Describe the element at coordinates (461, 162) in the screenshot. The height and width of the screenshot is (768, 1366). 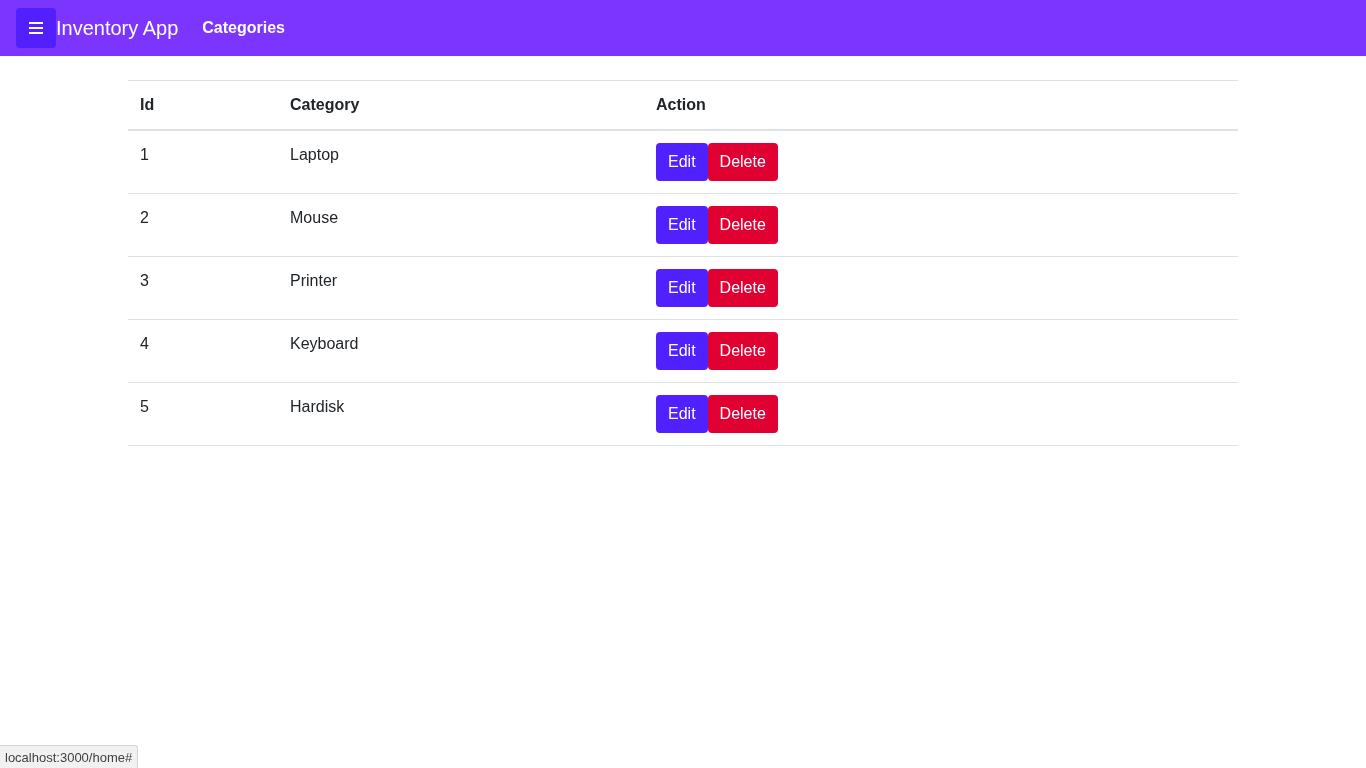
I see `category-cell: Laptop` at that location.